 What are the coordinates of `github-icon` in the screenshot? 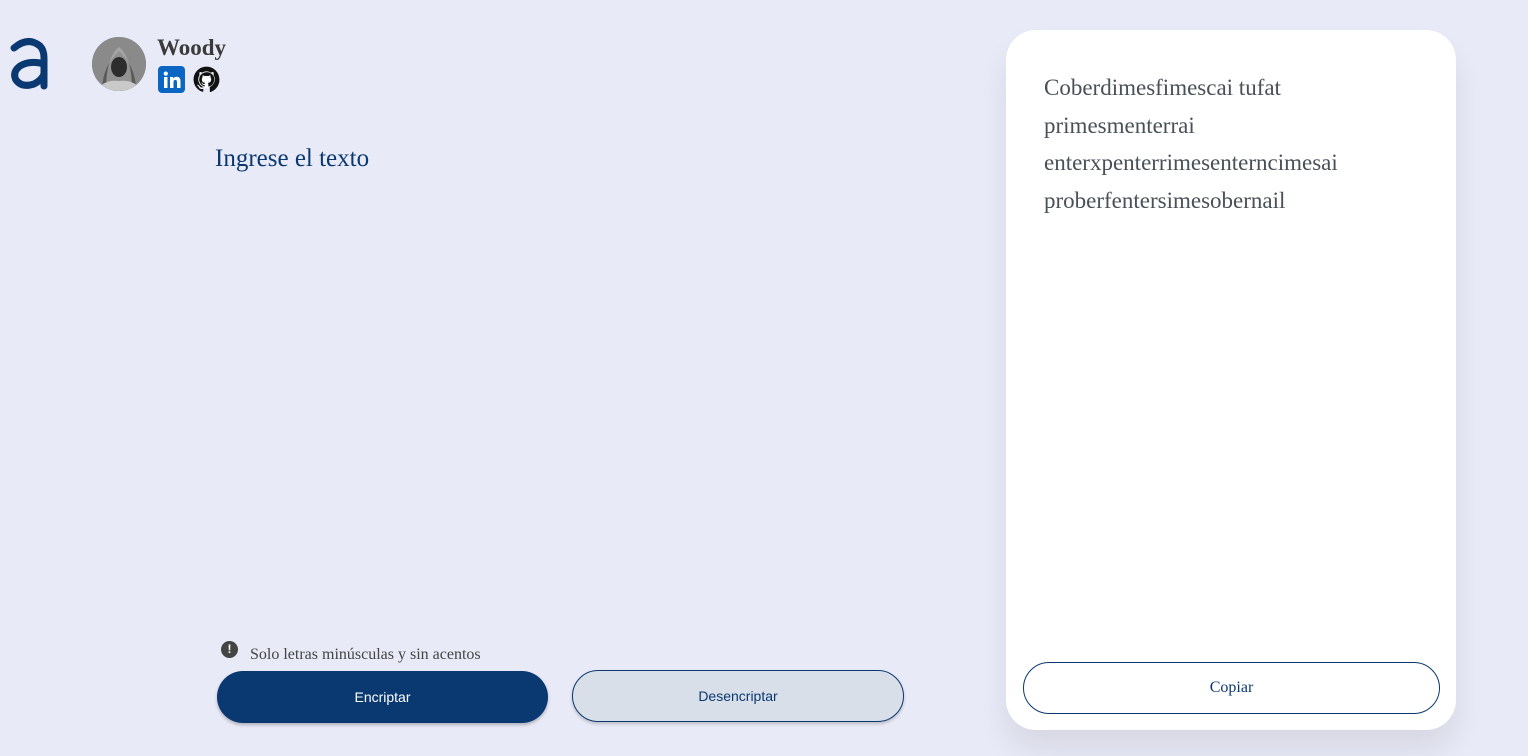 It's located at (206, 79).